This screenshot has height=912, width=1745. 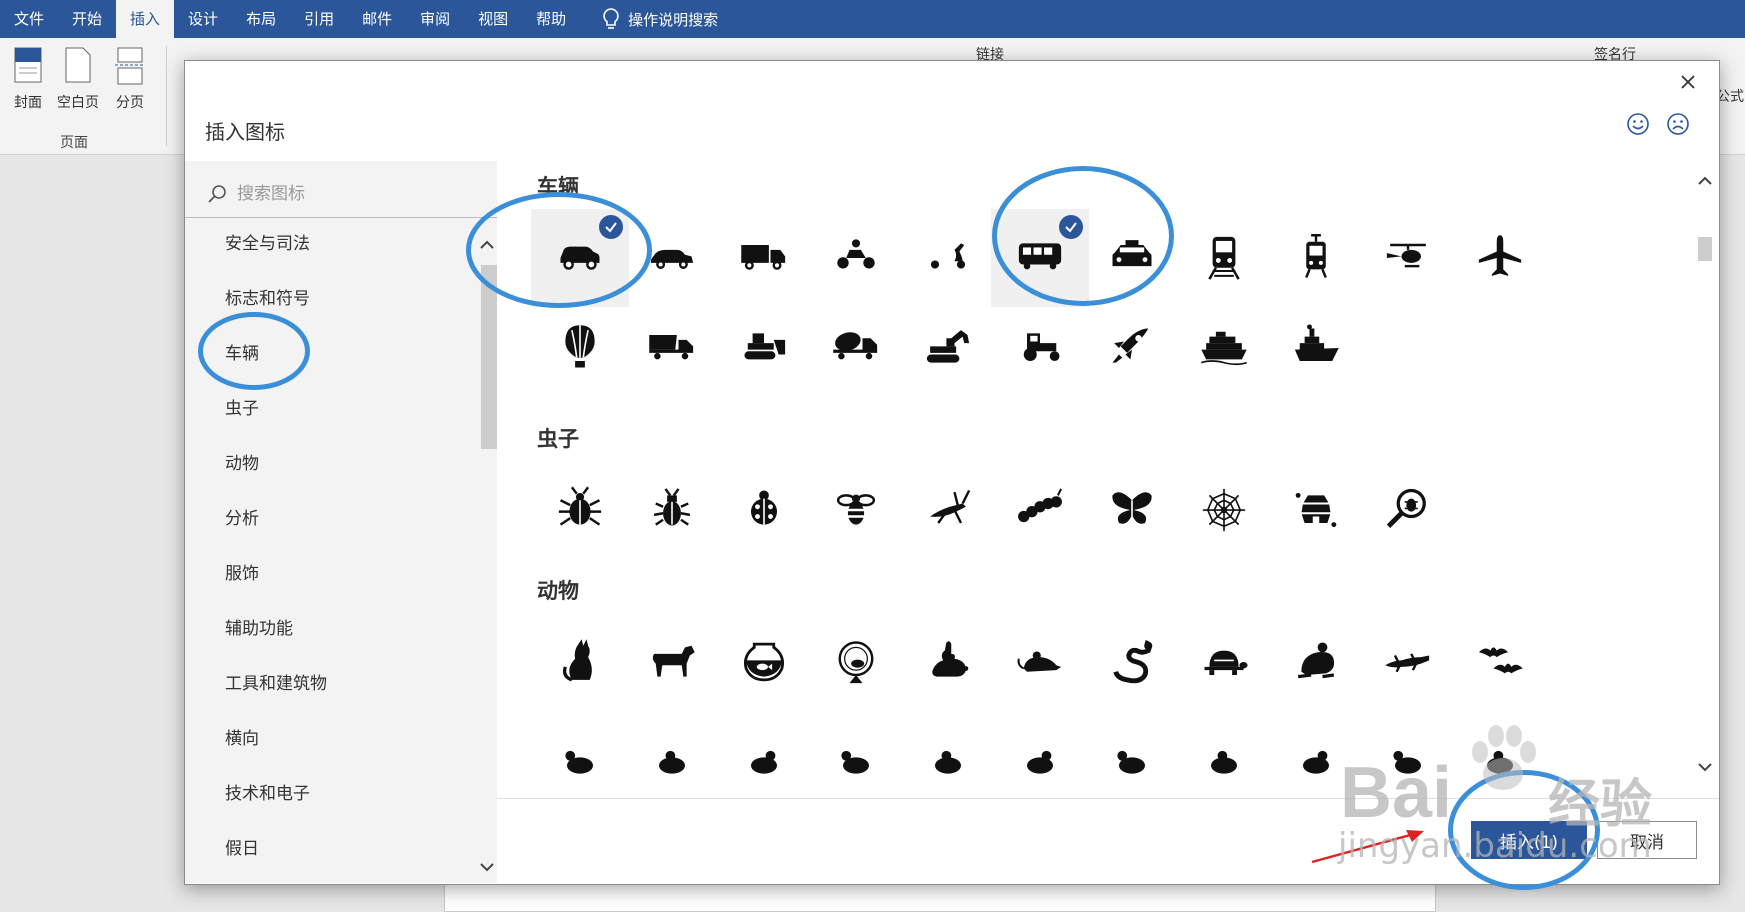 What do you see at coordinates (330, 739) in the screenshot?
I see `category-item: 横向` at bounding box center [330, 739].